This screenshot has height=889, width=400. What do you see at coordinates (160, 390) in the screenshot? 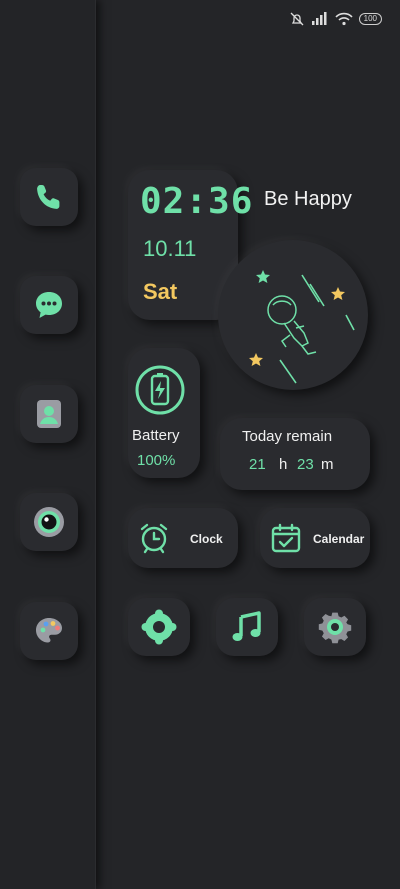
I see `battery-charging-icon` at bounding box center [160, 390].